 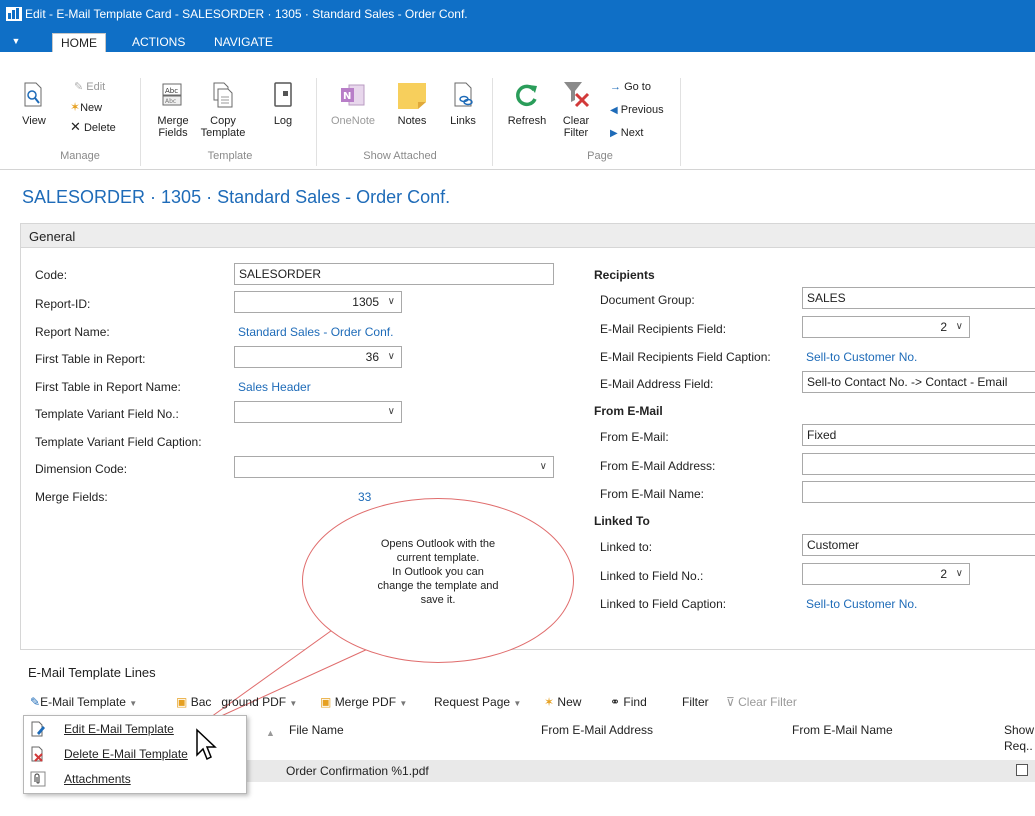 I want to click on merge-pdf-label: Merge PDF, so click(x=365, y=702).